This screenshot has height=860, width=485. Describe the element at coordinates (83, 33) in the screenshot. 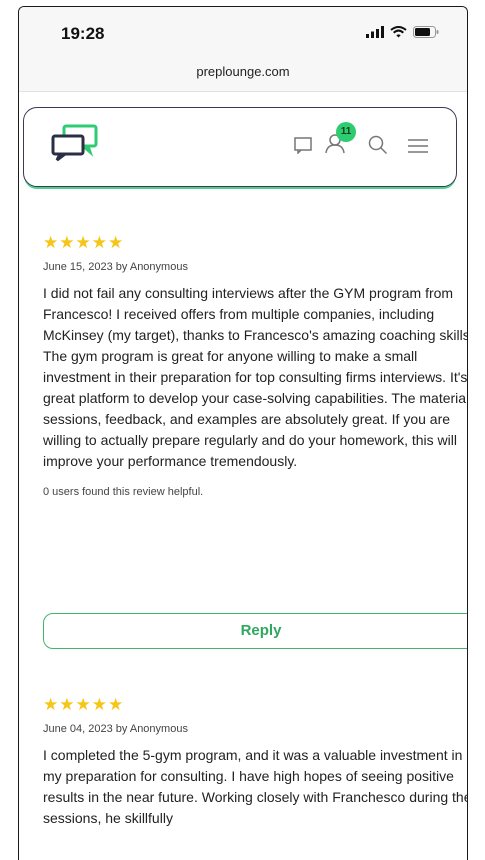

I see `status-time: 19:28` at that location.